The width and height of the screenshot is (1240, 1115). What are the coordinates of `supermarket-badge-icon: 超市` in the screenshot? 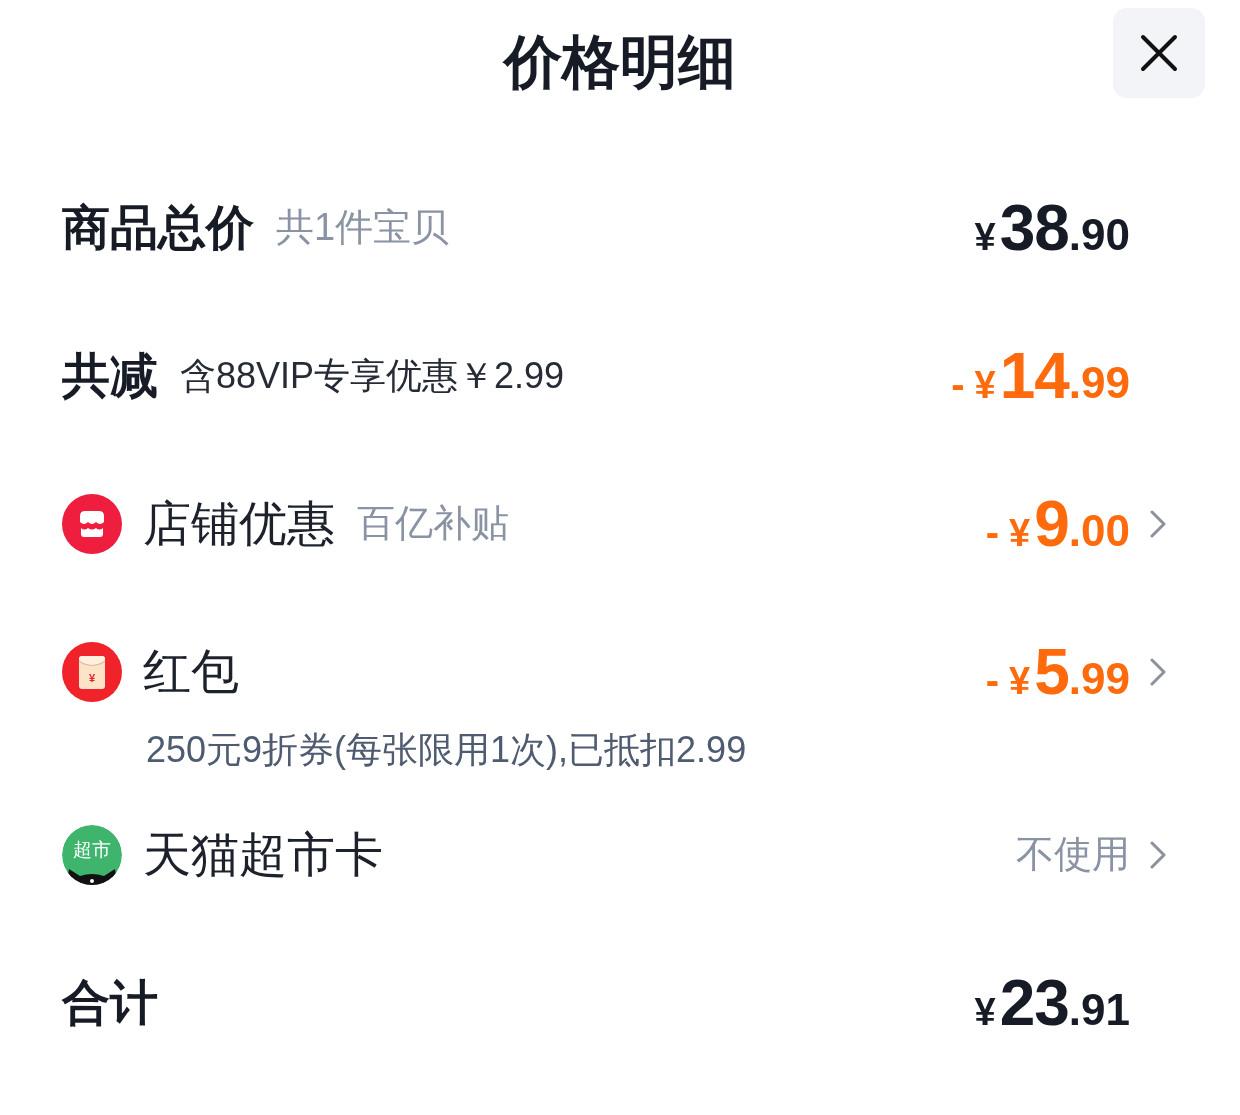 It's located at (92, 855).